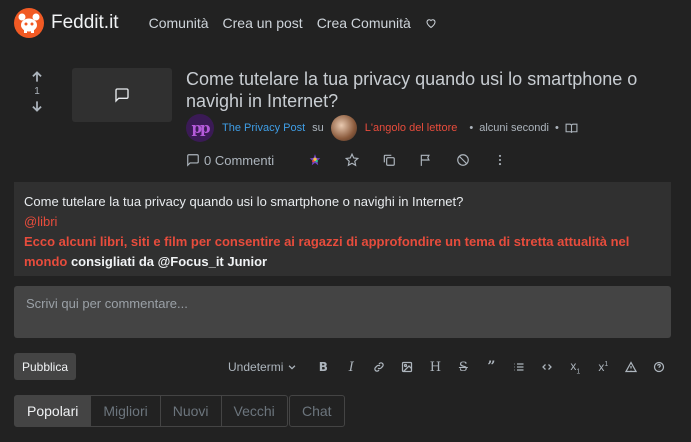 The height and width of the screenshot is (442, 691). Describe the element at coordinates (603, 367) in the screenshot. I see `superscript-icon: x1` at that location.